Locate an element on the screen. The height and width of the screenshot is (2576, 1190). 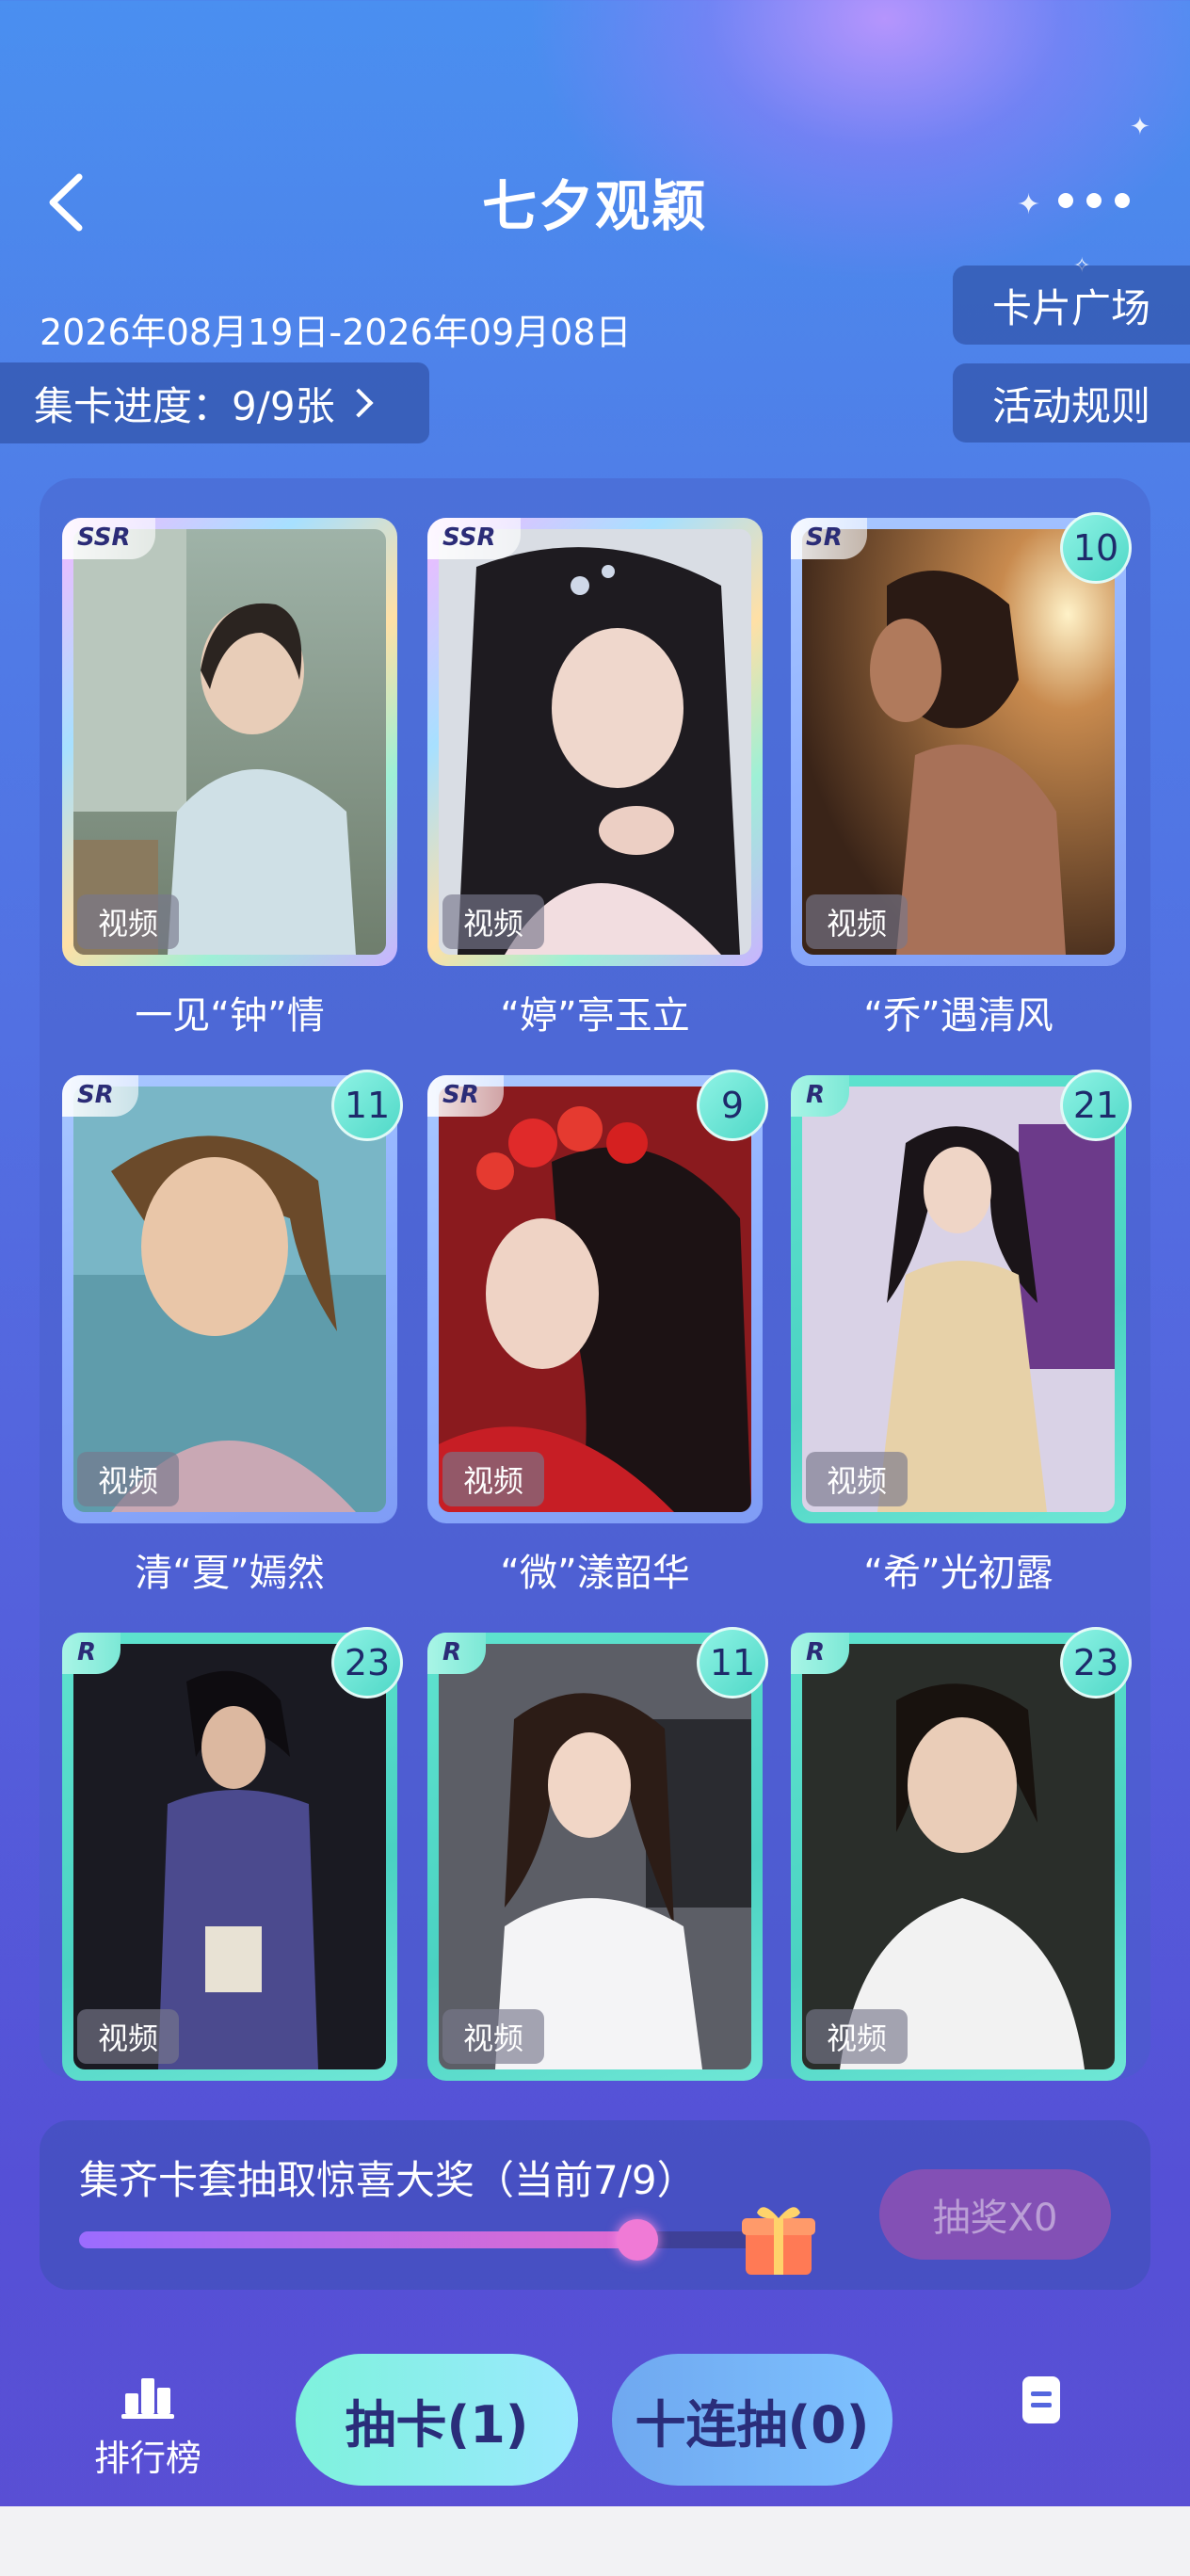
date-range: 2026年08月19日-2026年09月08日 is located at coordinates (336, 332).